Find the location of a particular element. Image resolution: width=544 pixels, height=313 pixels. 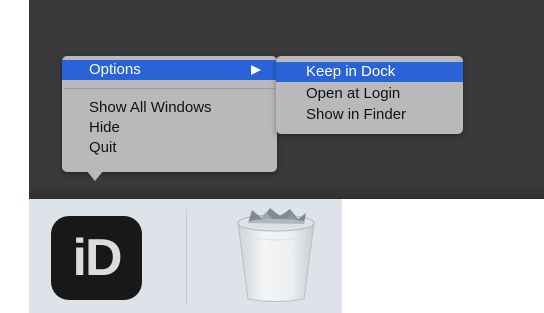

menu-item-label: Show All Windows is located at coordinates (150, 107).